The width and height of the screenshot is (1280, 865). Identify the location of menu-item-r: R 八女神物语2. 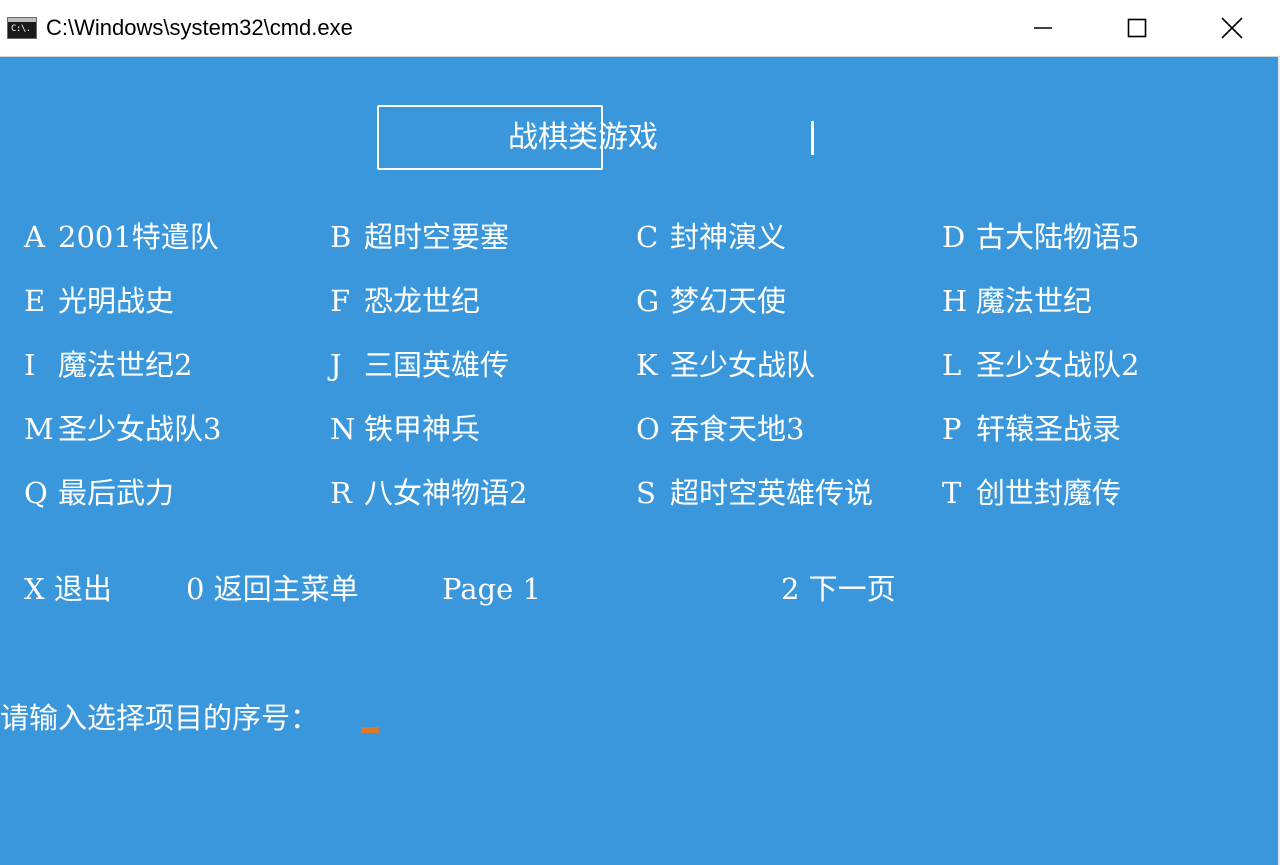
(428, 493).